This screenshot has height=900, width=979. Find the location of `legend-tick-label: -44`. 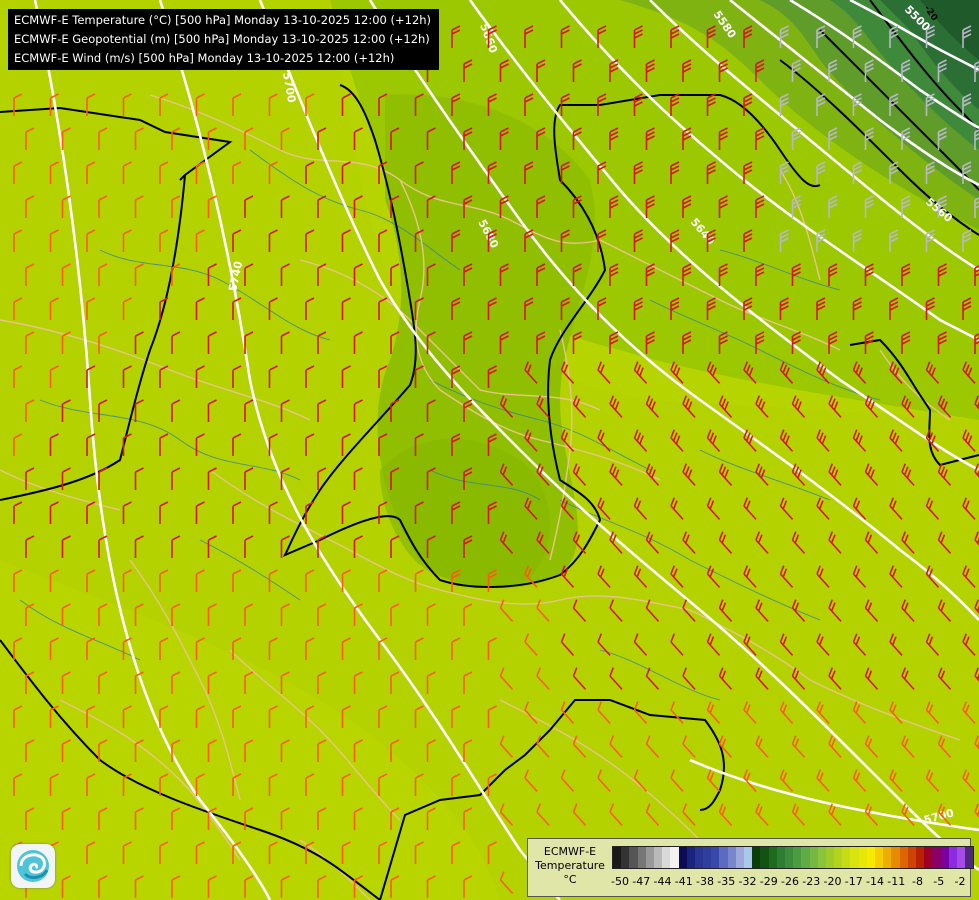

legend-tick-label: -44 is located at coordinates (662, 881).